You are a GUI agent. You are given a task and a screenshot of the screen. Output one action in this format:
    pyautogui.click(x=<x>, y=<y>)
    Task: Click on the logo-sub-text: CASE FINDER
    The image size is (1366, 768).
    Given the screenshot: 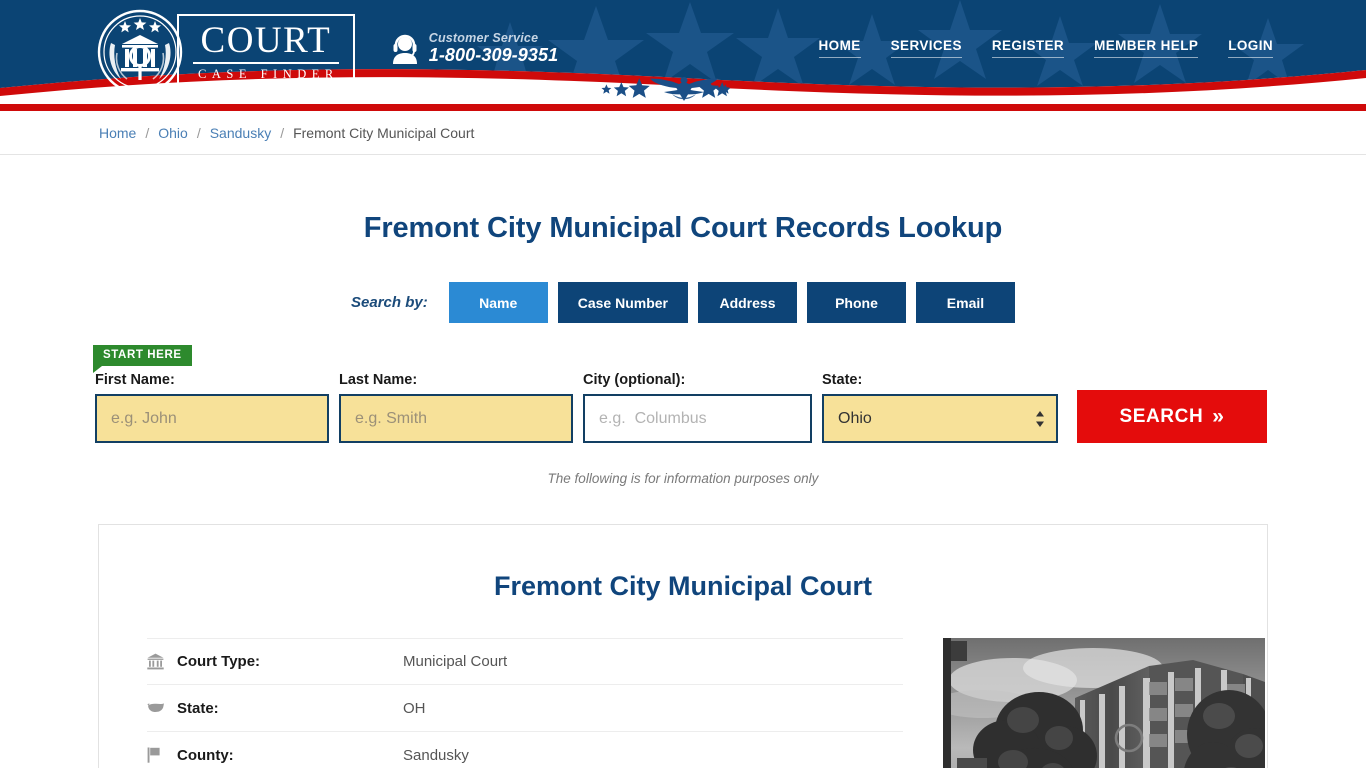 What is the action you would take?
    pyautogui.click(x=268, y=73)
    